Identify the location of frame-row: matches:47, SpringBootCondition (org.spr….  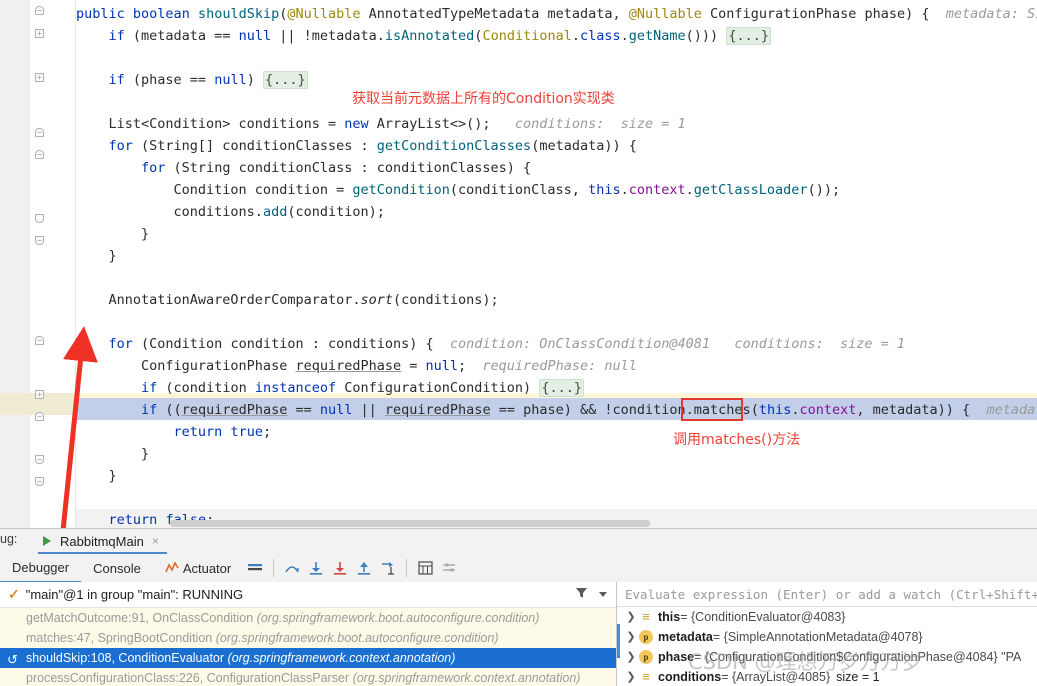
(308, 638).